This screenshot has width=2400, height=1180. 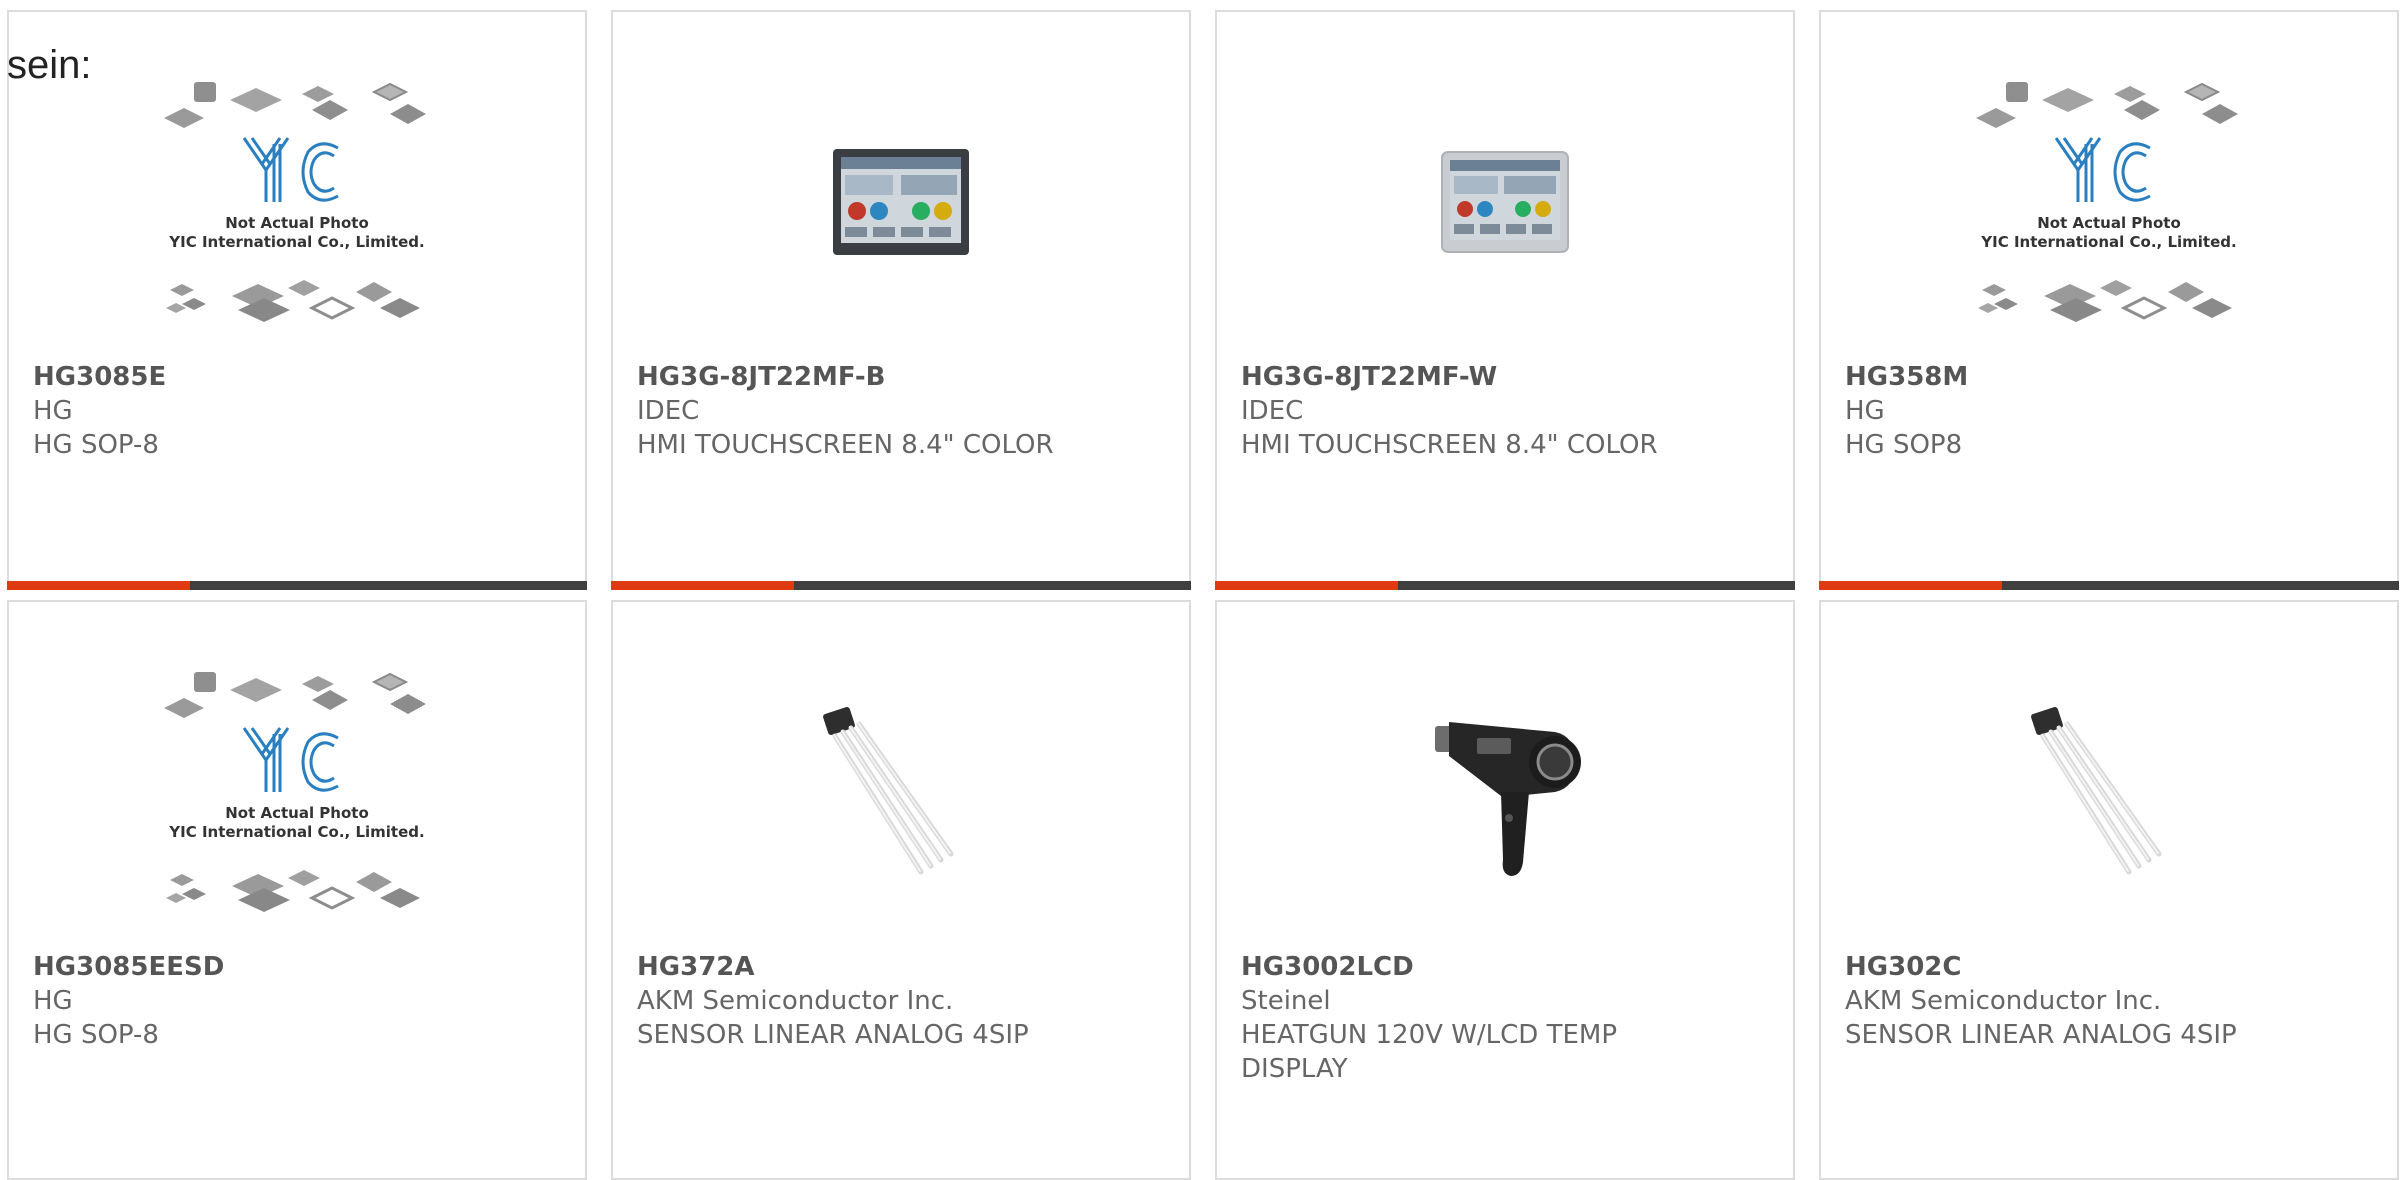 I want to click on product-info: HG3085EESD HG HG SOP-8, so click(x=301, y=1001).